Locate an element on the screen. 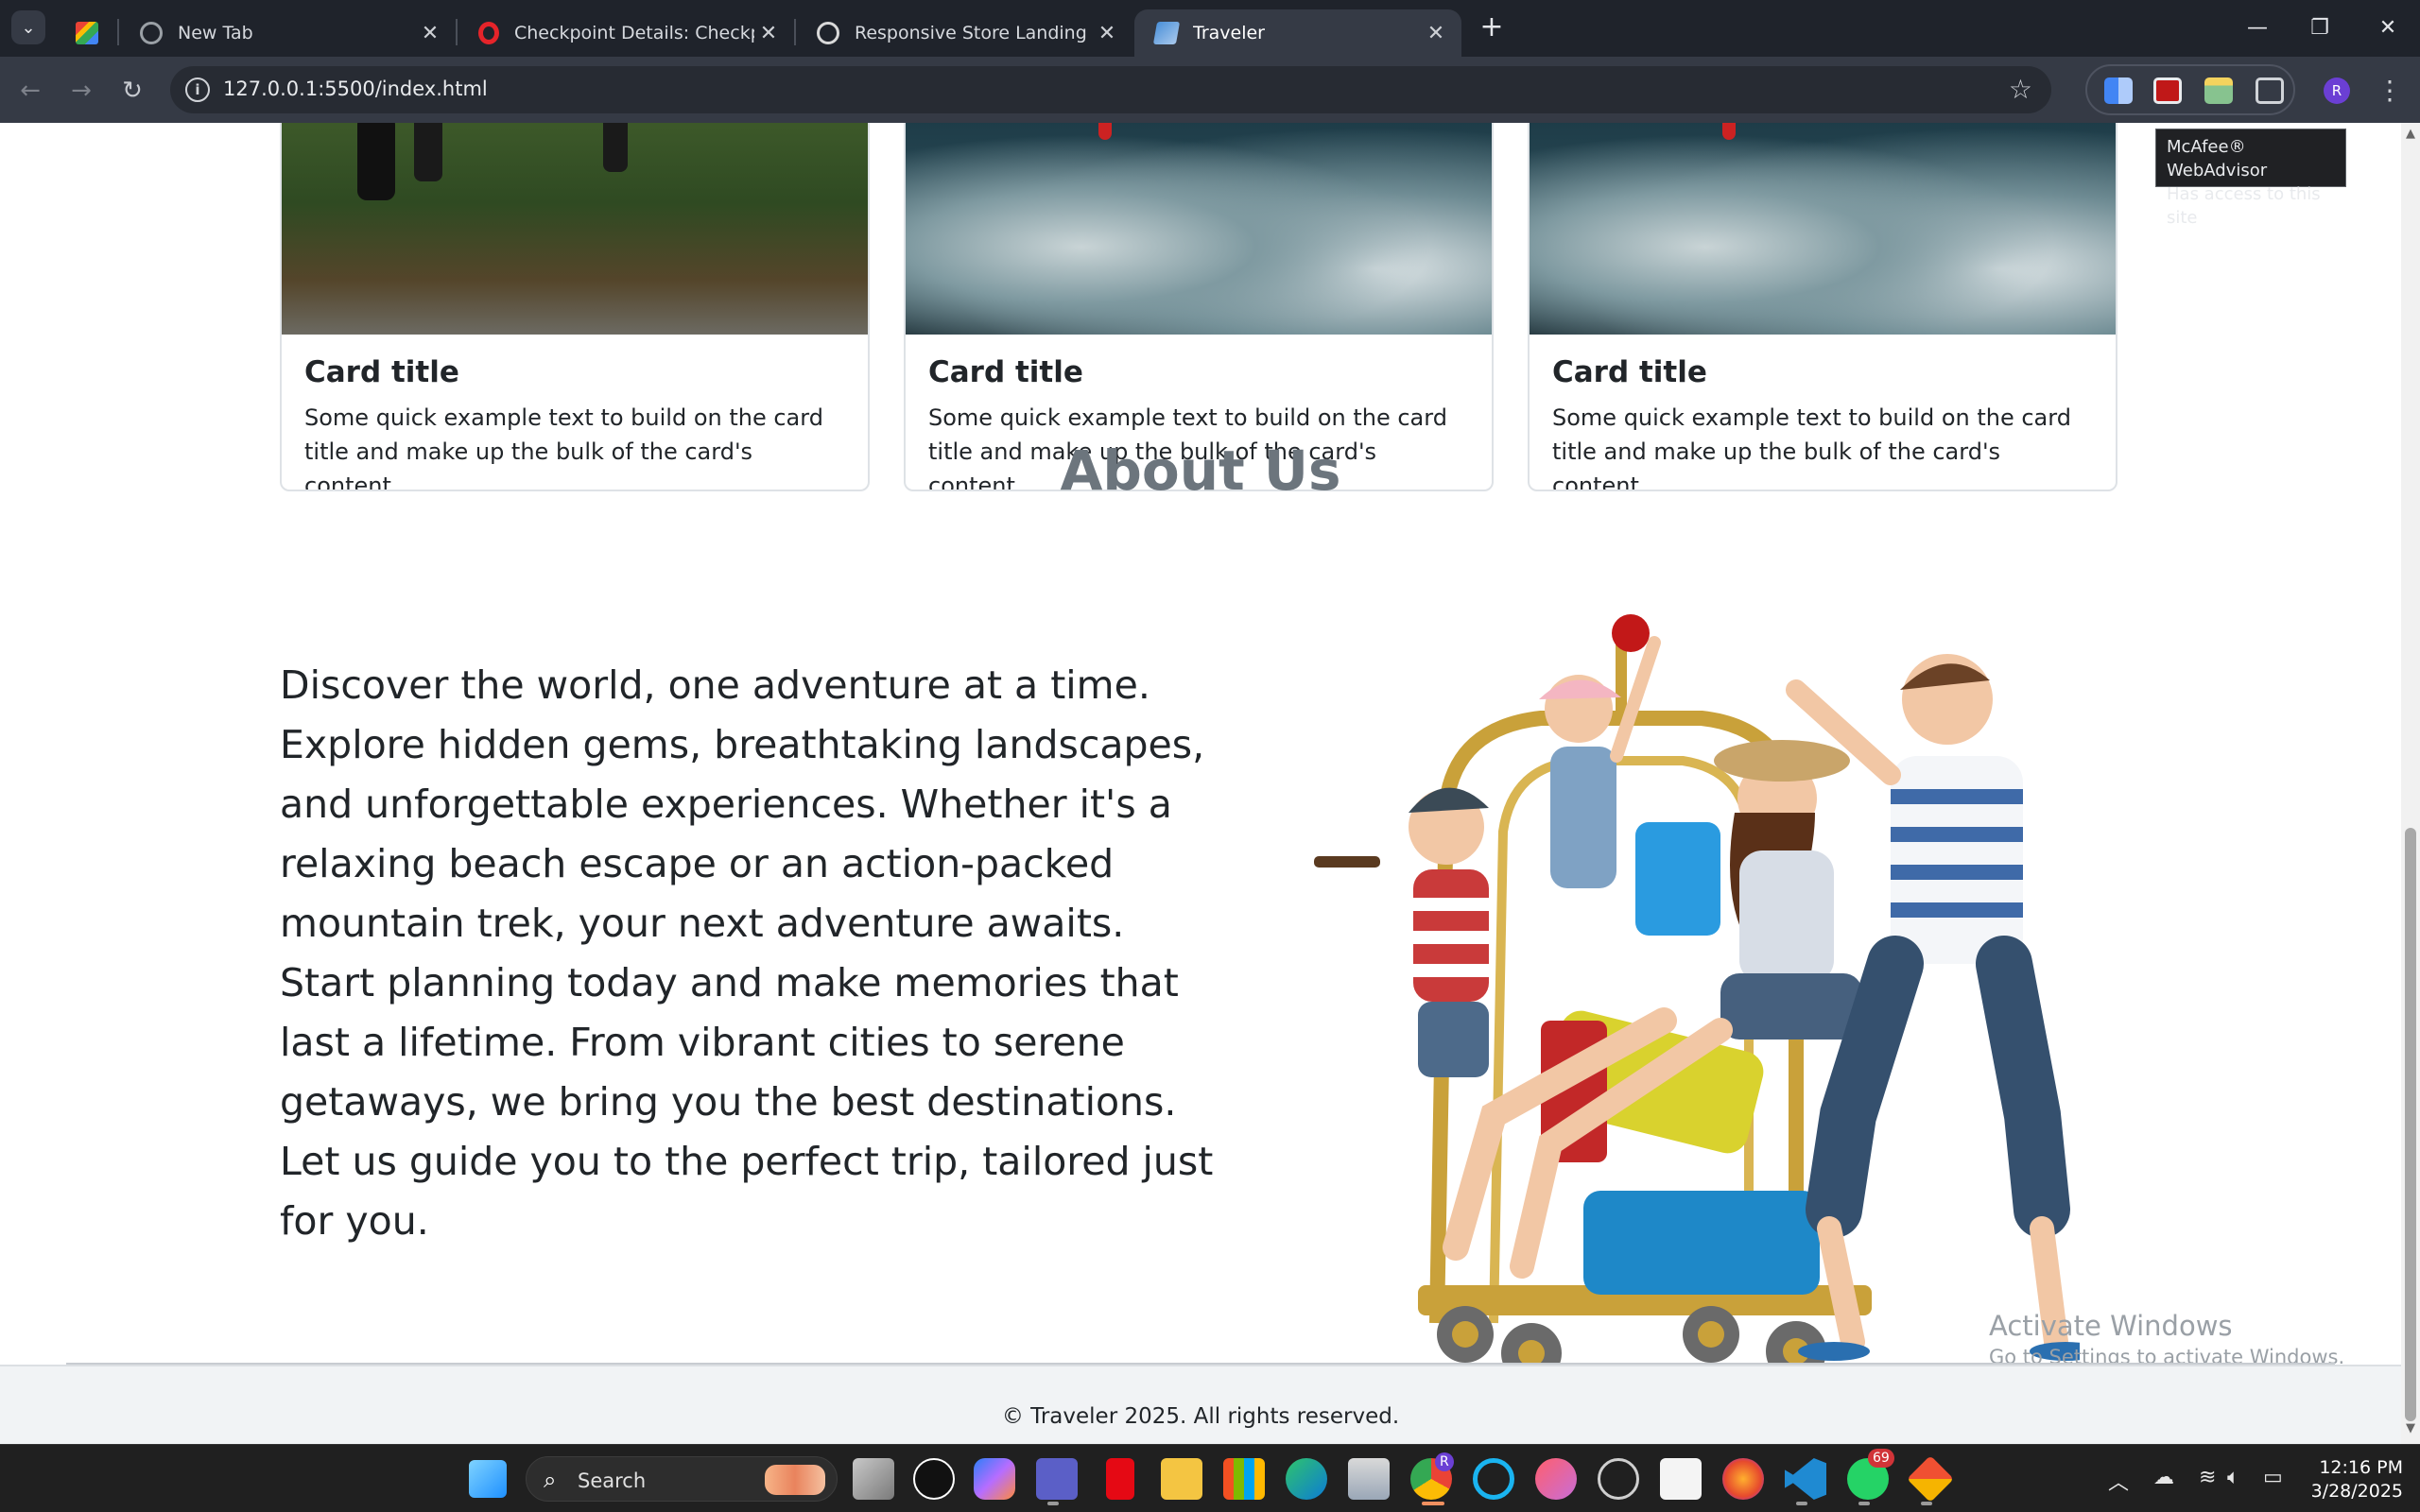 This screenshot has width=2420, height=1512. task-view-icon is located at coordinates (874, 1479).